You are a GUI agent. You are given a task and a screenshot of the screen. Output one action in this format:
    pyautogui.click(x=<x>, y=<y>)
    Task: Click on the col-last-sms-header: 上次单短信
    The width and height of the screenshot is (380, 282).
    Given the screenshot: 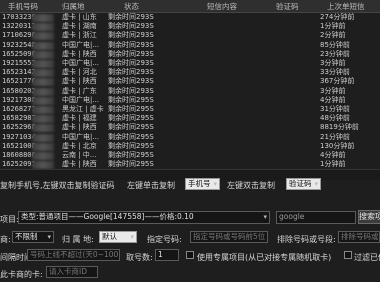 What is the action you would take?
    pyautogui.click(x=346, y=6)
    